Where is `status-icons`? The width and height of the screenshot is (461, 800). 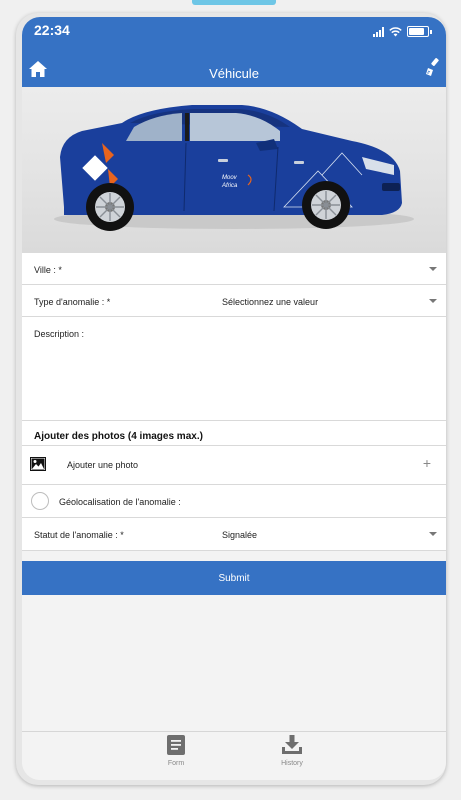
status-icons is located at coordinates (402, 31).